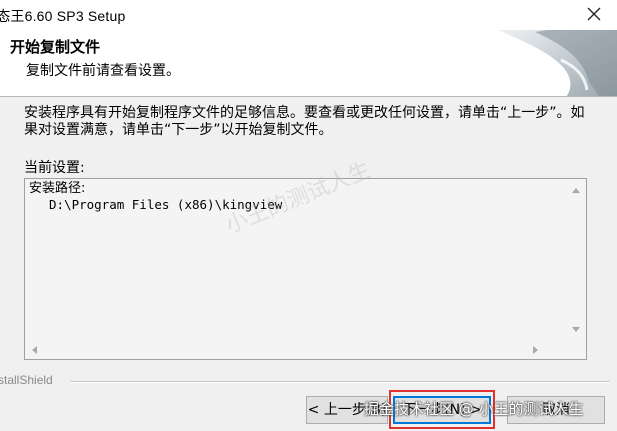 Image resolution: width=617 pixels, height=431 pixels. I want to click on page-subtitle: 复制文件前请查看设置。, so click(103, 71).